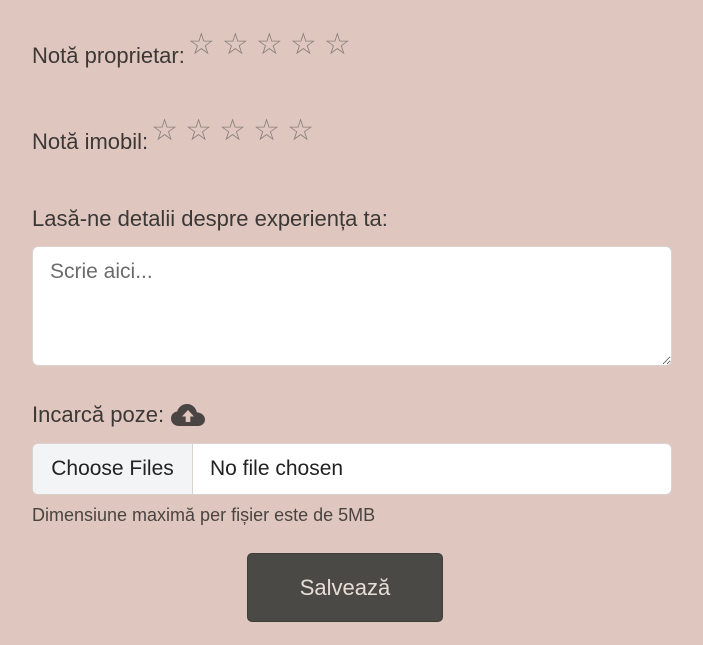 The image size is (703, 645). Describe the element at coordinates (304, 131) in the screenshot. I see `property-star-5-icon: ☆` at that location.